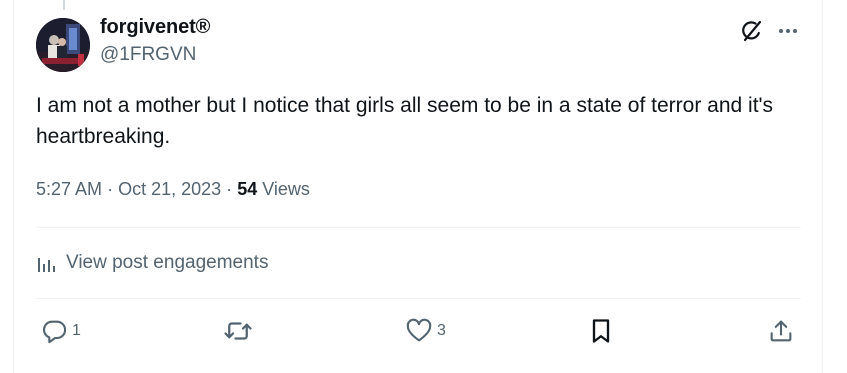 The width and height of the screenshot is (847, 373). I want to click on views-count: 54, so click(247, 189).